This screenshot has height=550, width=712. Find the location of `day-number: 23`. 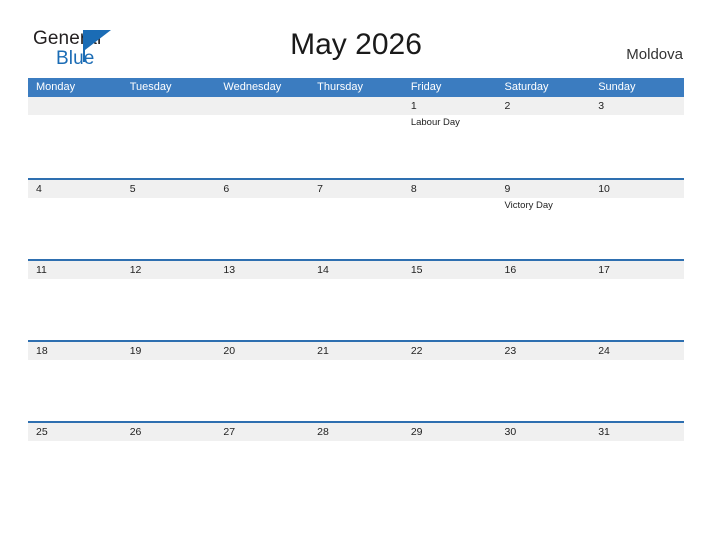

day-number: 23 is located at coordinates (510, 351).